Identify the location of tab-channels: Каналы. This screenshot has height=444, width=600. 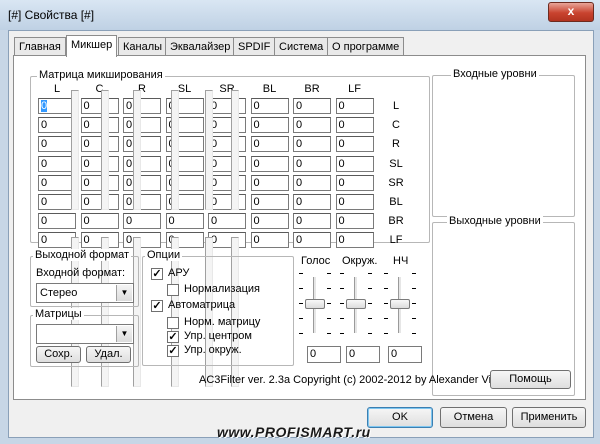
(143, 46).